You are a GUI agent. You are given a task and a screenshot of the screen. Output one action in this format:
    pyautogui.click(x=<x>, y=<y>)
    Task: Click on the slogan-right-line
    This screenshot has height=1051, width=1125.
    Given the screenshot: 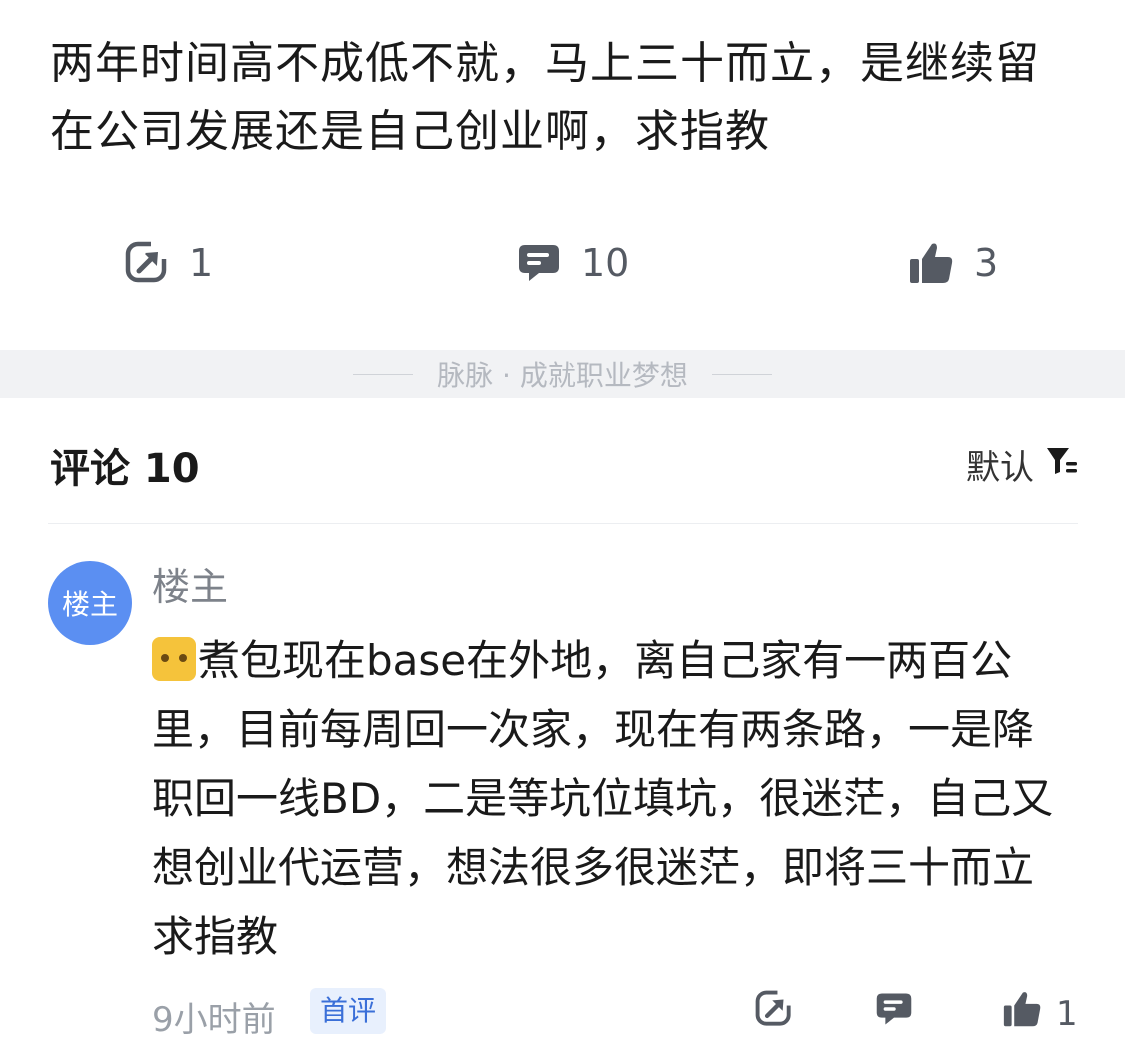 What is the action you would take?
    pyautogui.click(x=741, y=374)
    